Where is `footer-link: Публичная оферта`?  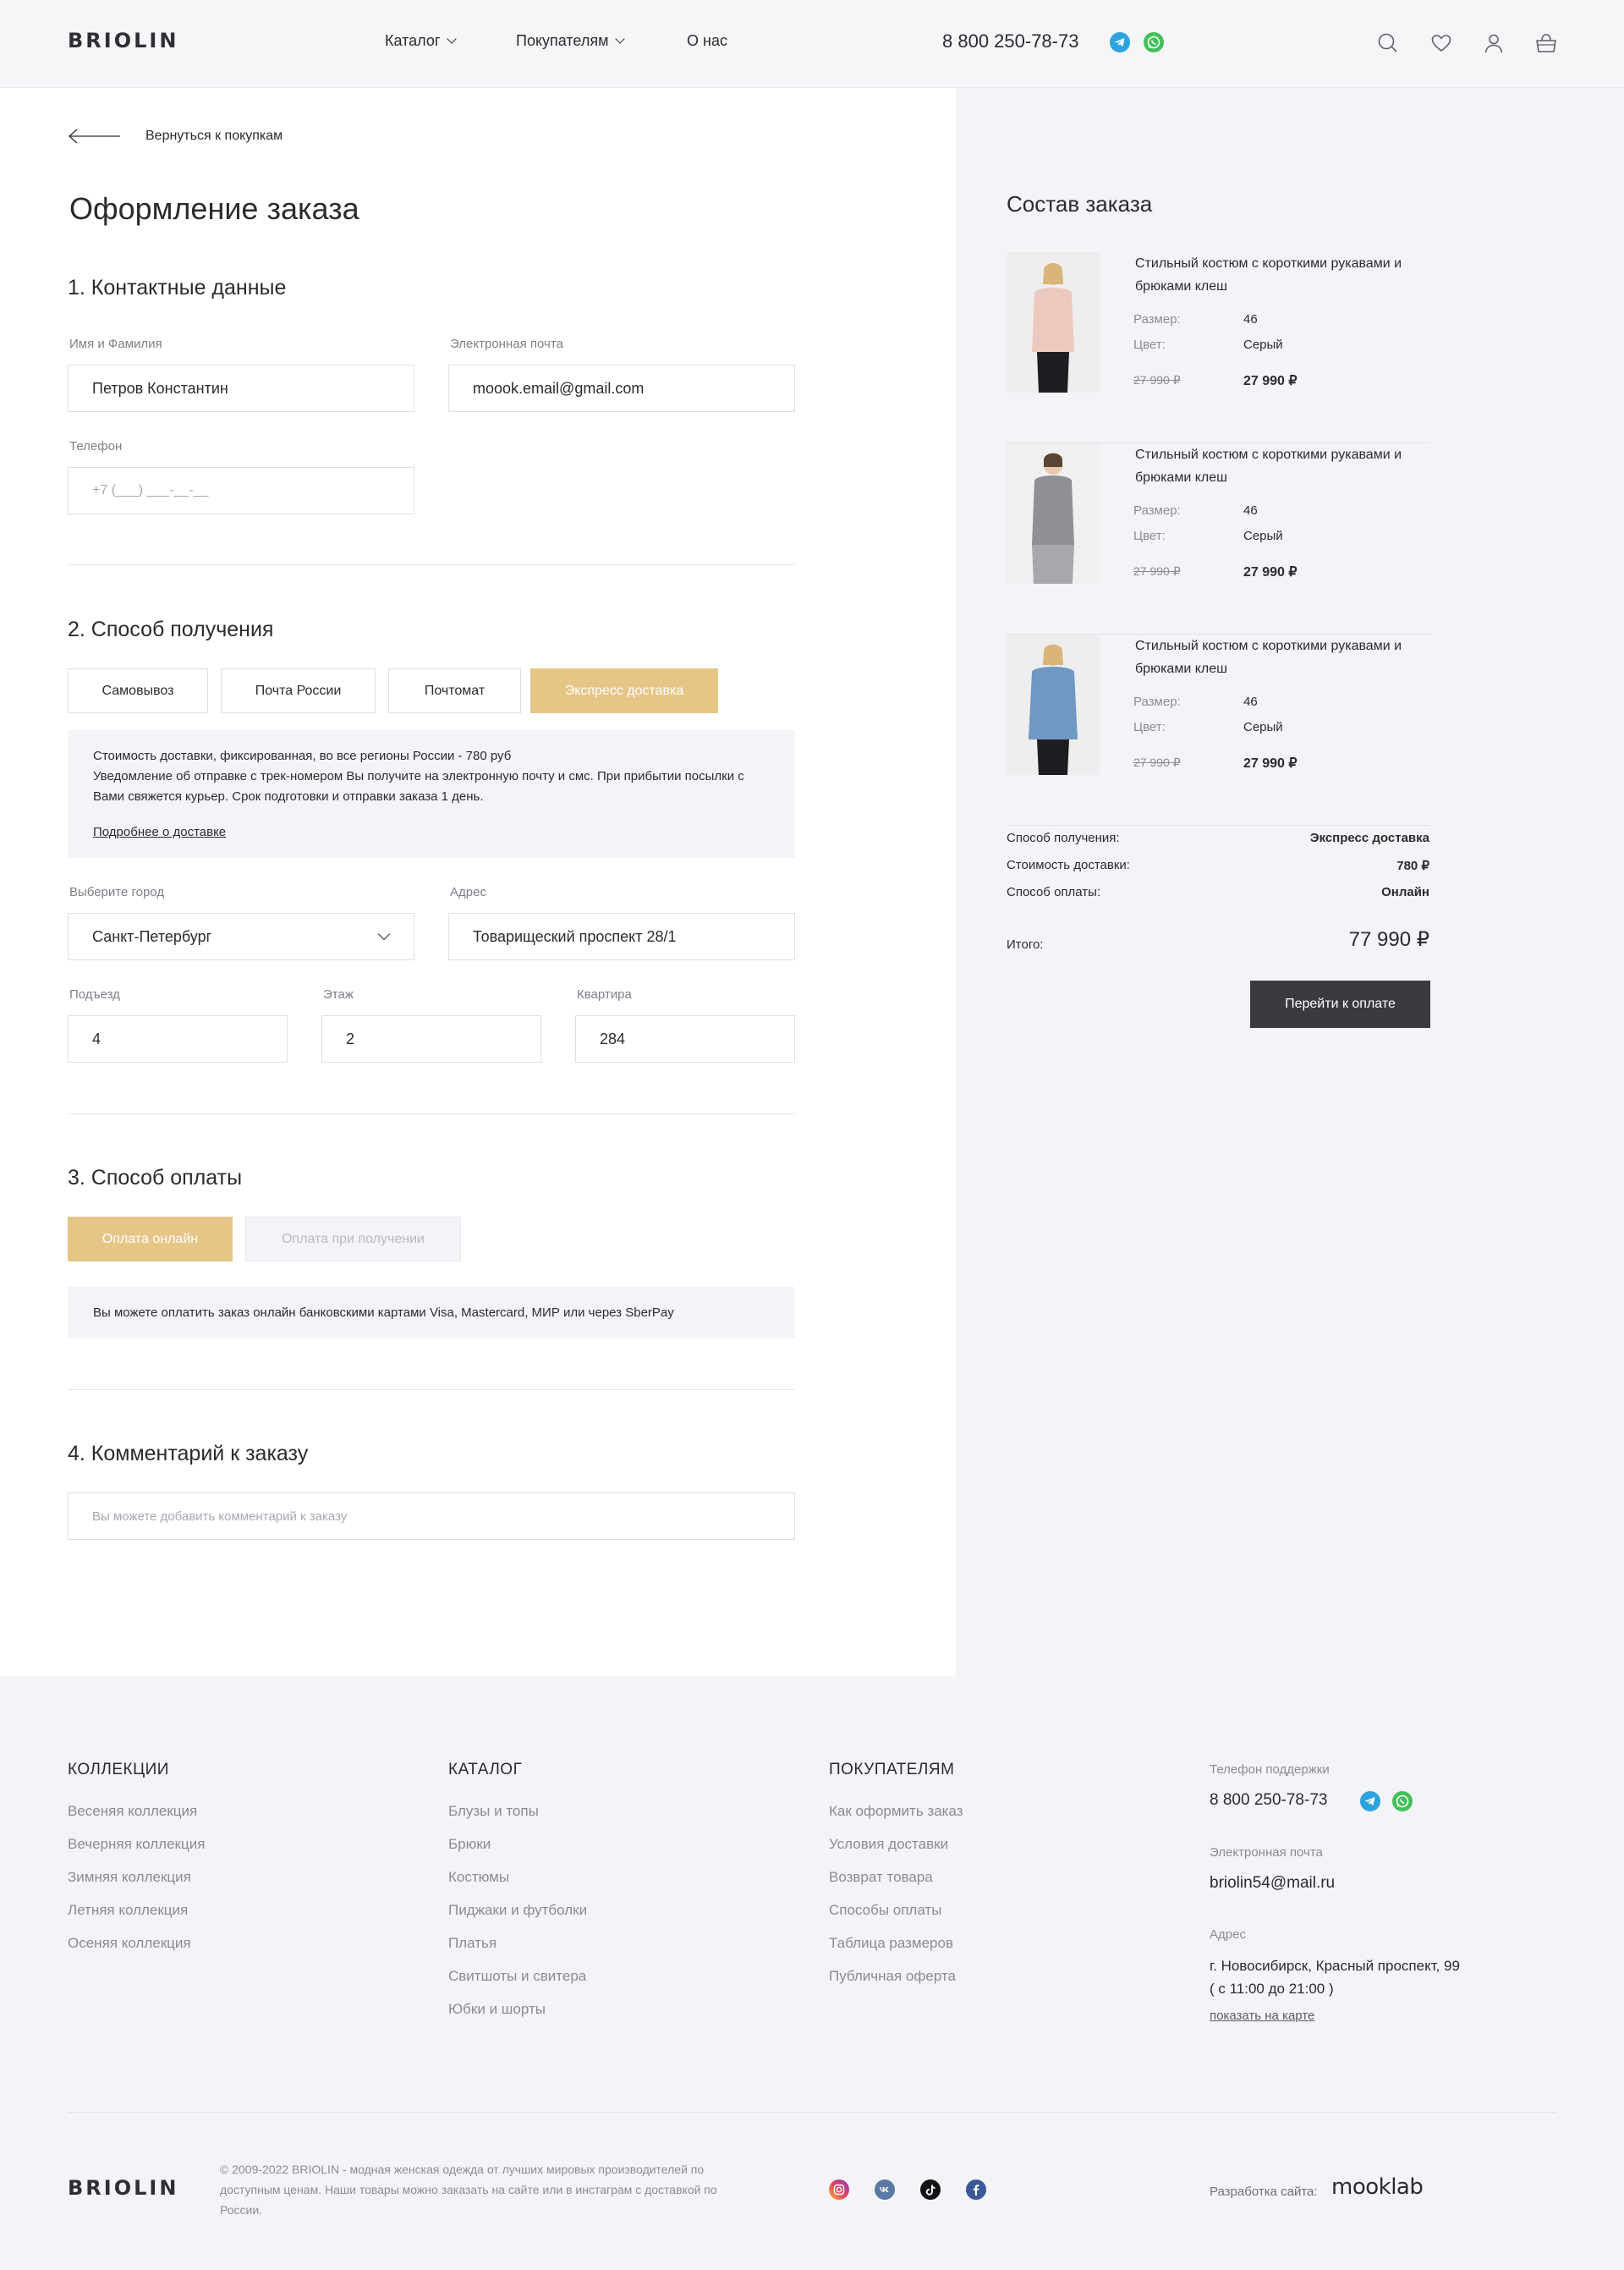
footer-link: Публичная оферта is located at coordinates (892, 1976).